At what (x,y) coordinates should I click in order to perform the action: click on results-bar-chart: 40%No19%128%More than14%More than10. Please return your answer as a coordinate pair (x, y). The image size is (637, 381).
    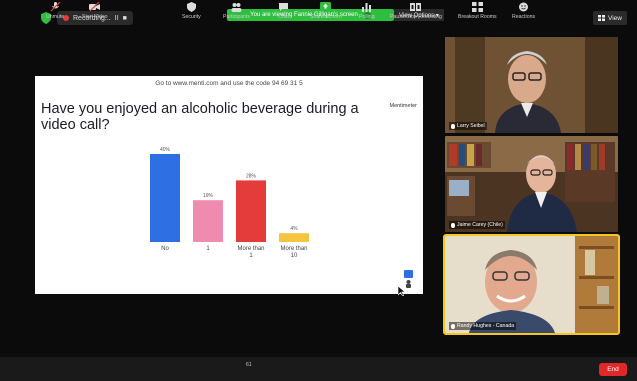
    Looking at the image, I should click on (229, 203).